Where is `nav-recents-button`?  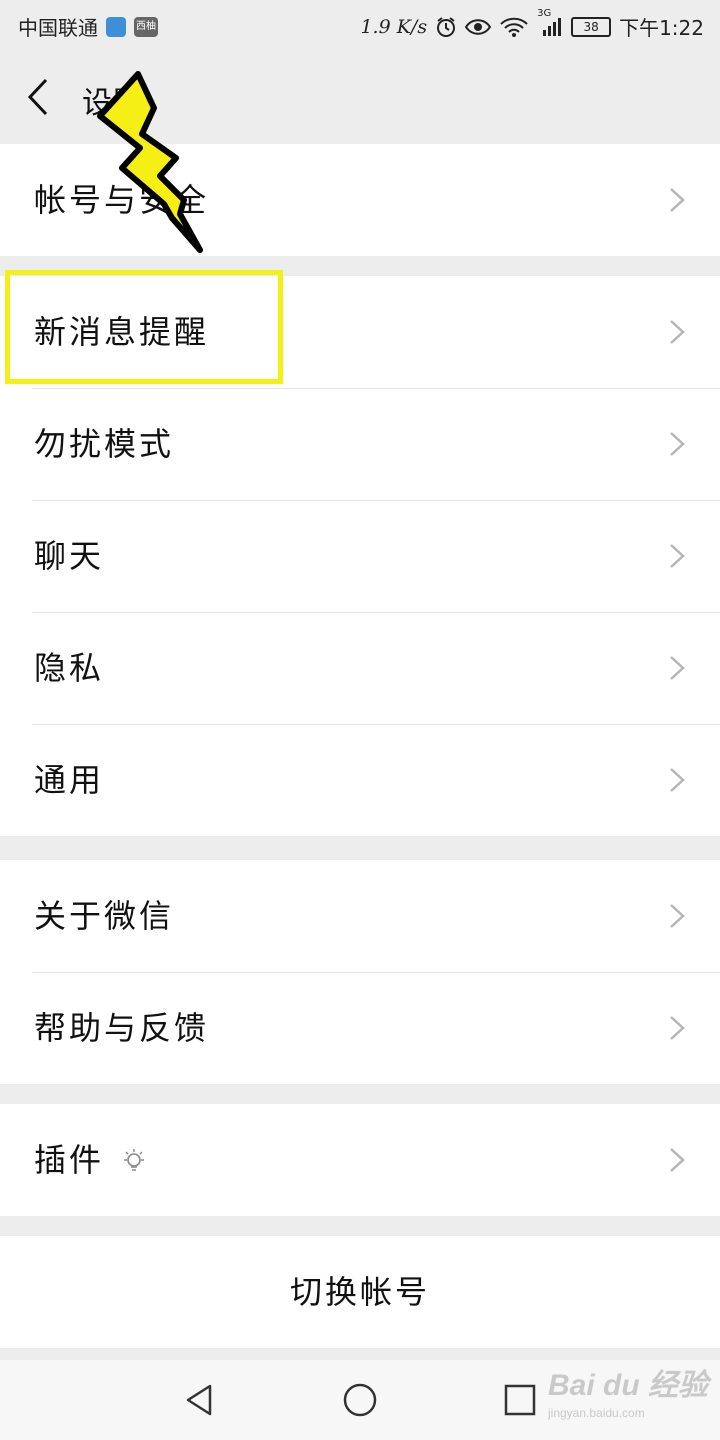 nav-recents-button is located at coordinates (520, 1400).